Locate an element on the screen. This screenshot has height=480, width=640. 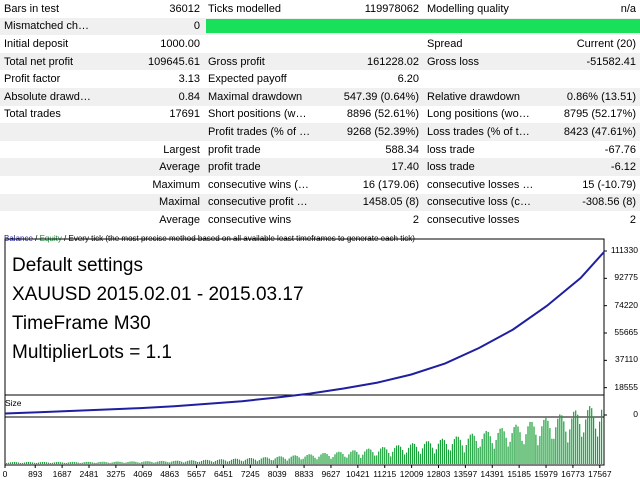
report-label: Total net profit is located at coordinates (49, 61).